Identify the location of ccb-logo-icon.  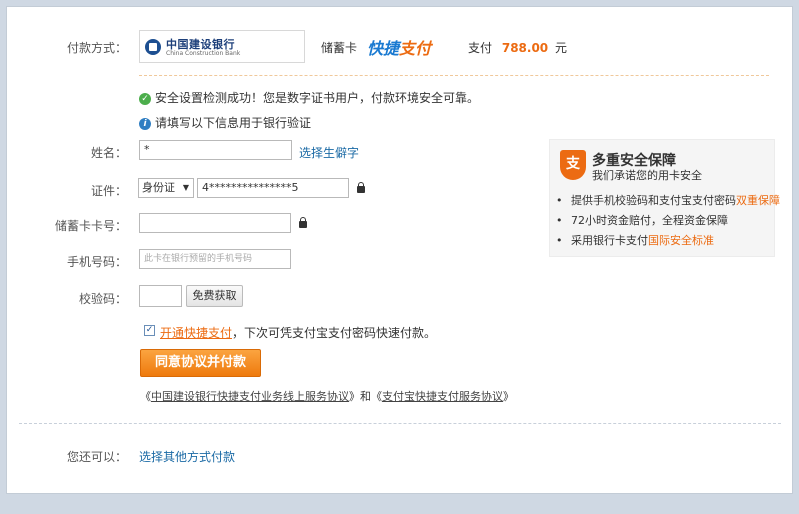
(153, 47).